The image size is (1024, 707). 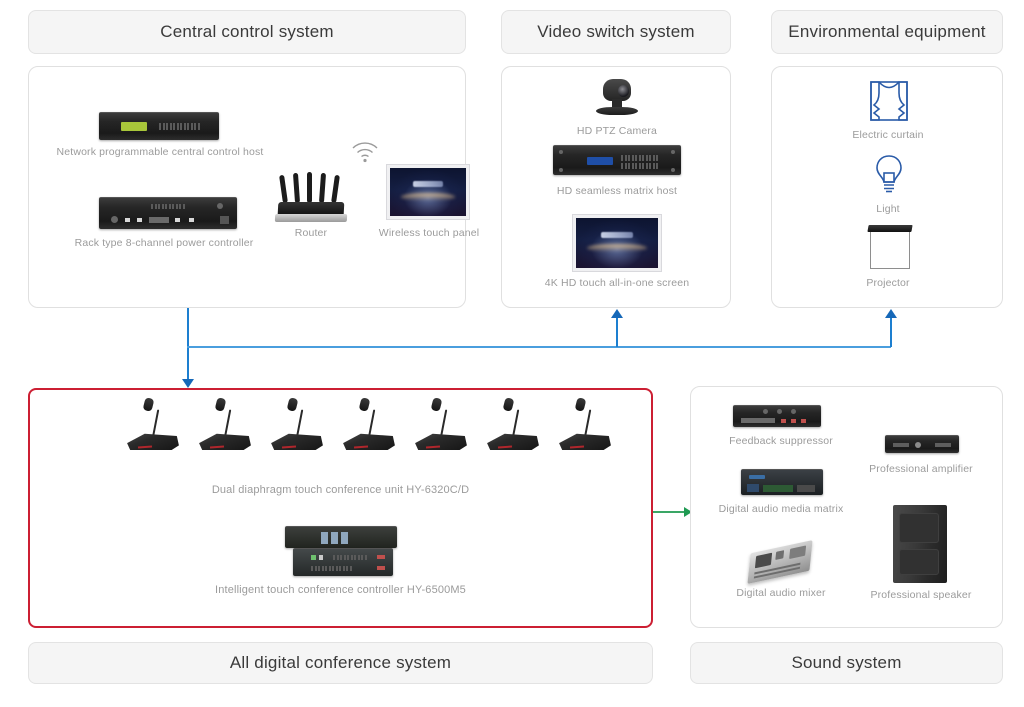 I want to click on item-label: Light, so click(x=888, y=209).